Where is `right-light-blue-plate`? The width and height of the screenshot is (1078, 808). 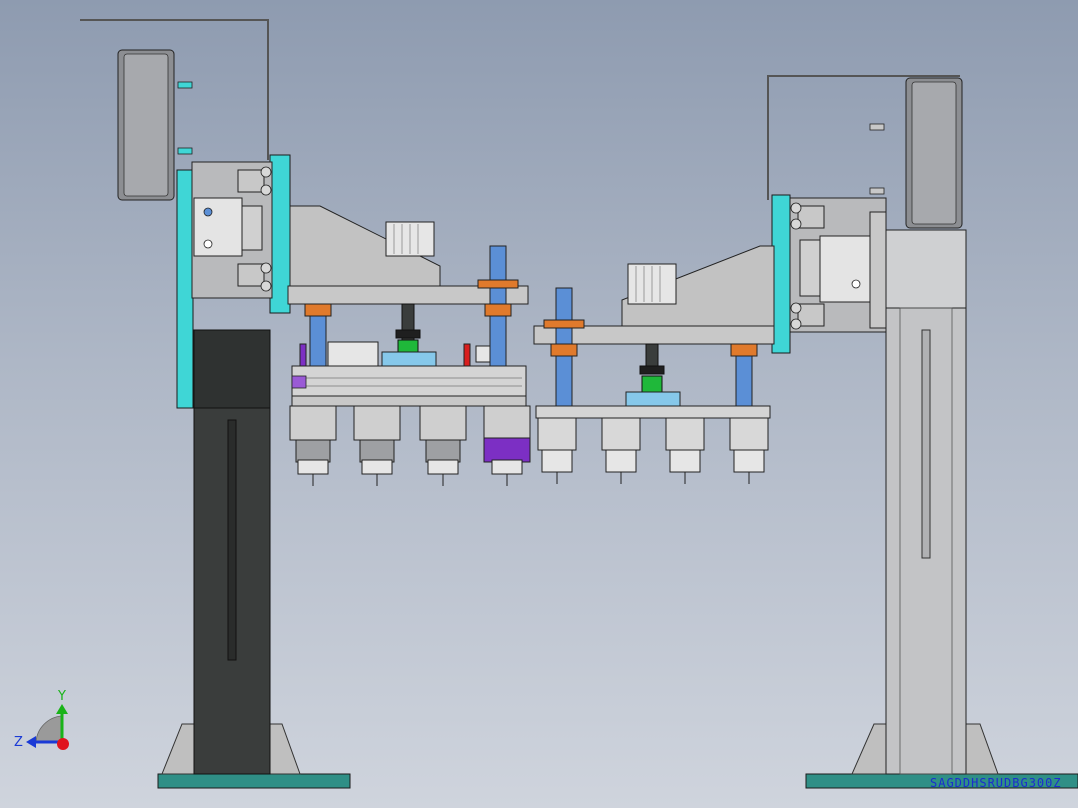
right-light-blue-plate is located at coordinates (653, 399).